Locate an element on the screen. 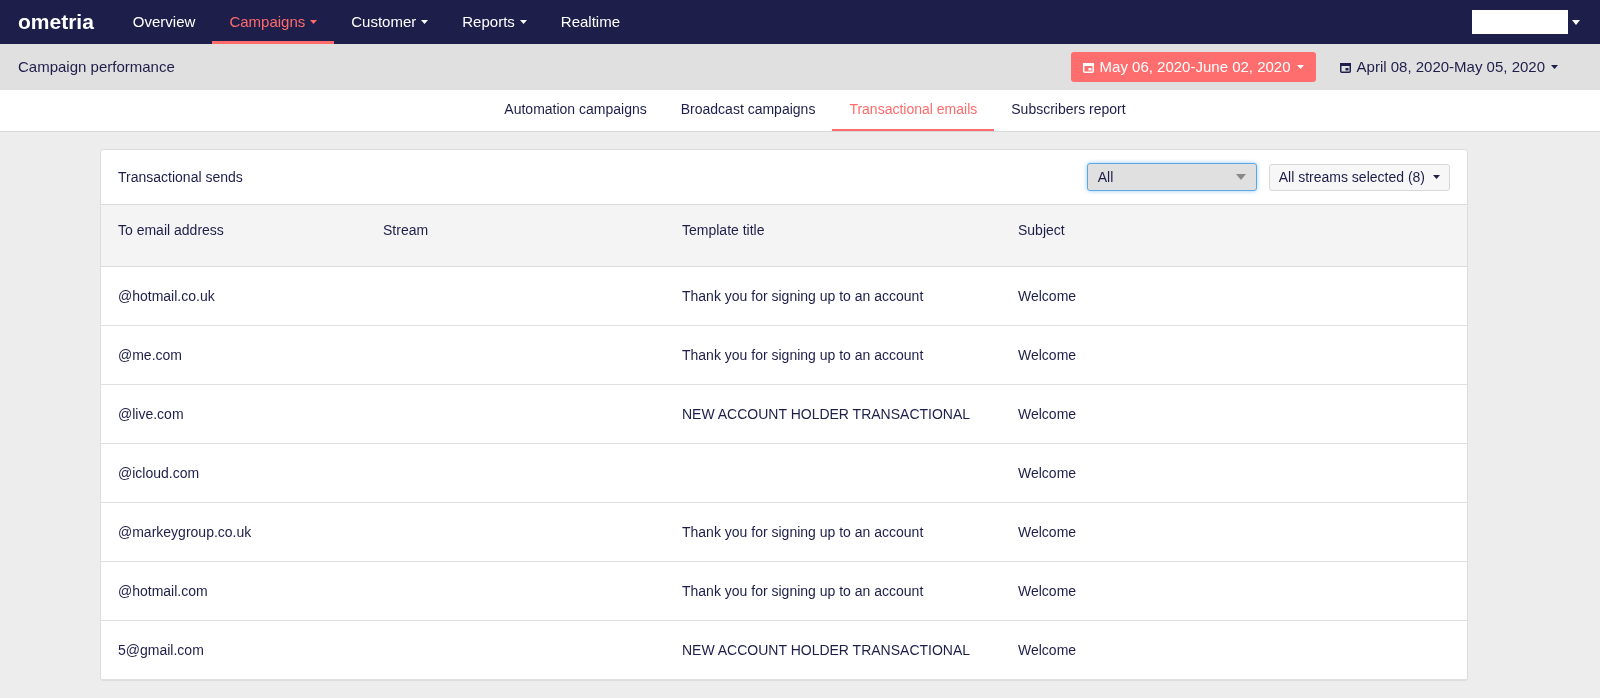 The image size is (1600, 698). table-cell: @icloud.com is located at coordinates (159, 473).